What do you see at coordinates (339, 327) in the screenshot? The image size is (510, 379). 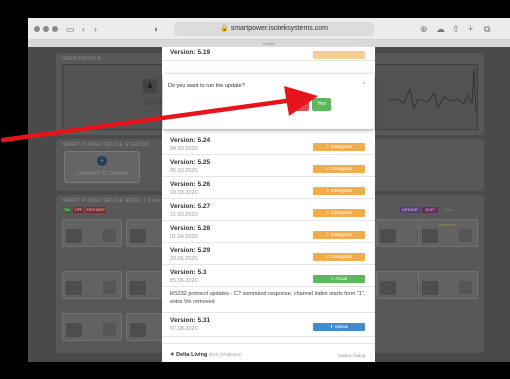 I see `update-button: ⬆ Update` at bounding box center [339, 327].